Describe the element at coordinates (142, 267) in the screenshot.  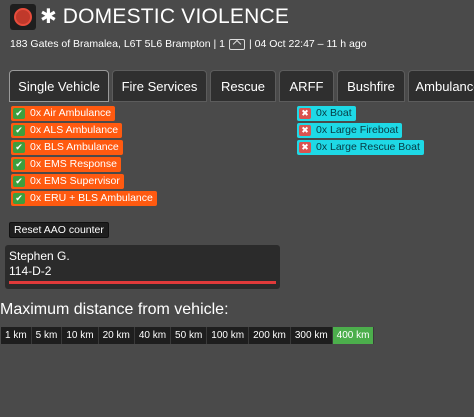
I see `patient-card: Stephen G. 114-D-2` at that location.